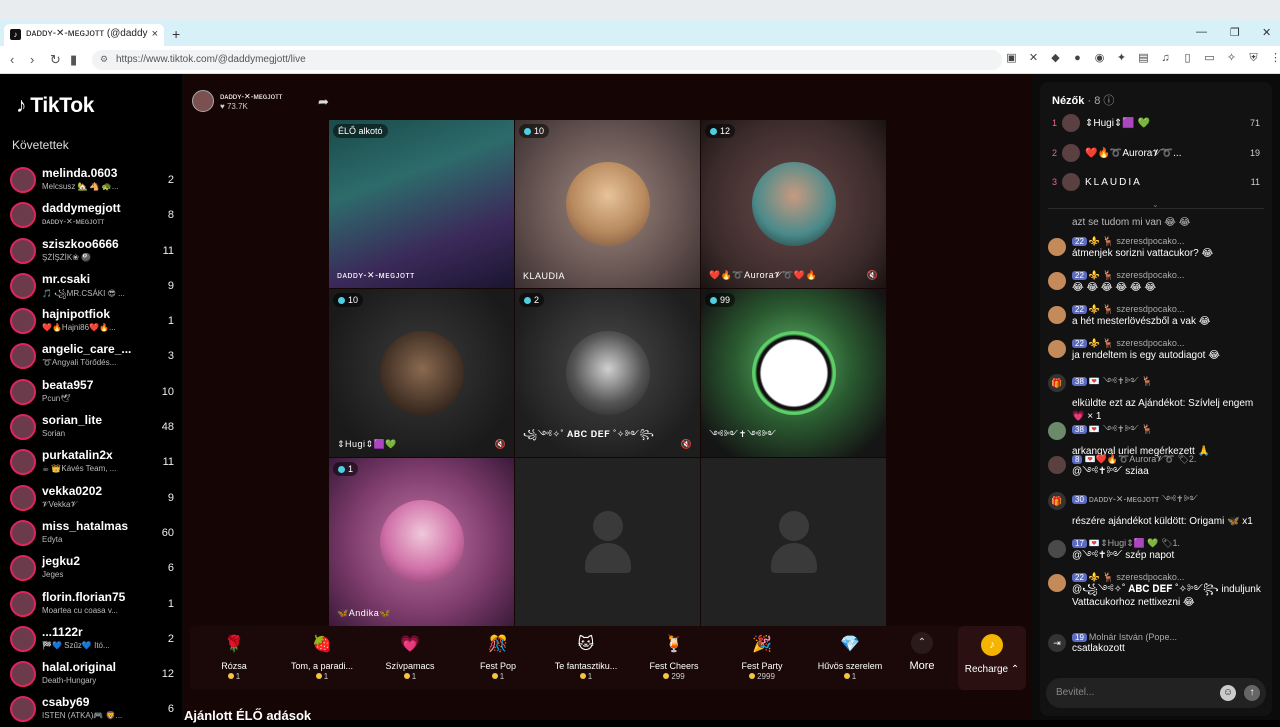  What do you see at coordinates (176, 34) in the screenshot?
I see `new-tab-button: +` at bounding box center [176, 34].